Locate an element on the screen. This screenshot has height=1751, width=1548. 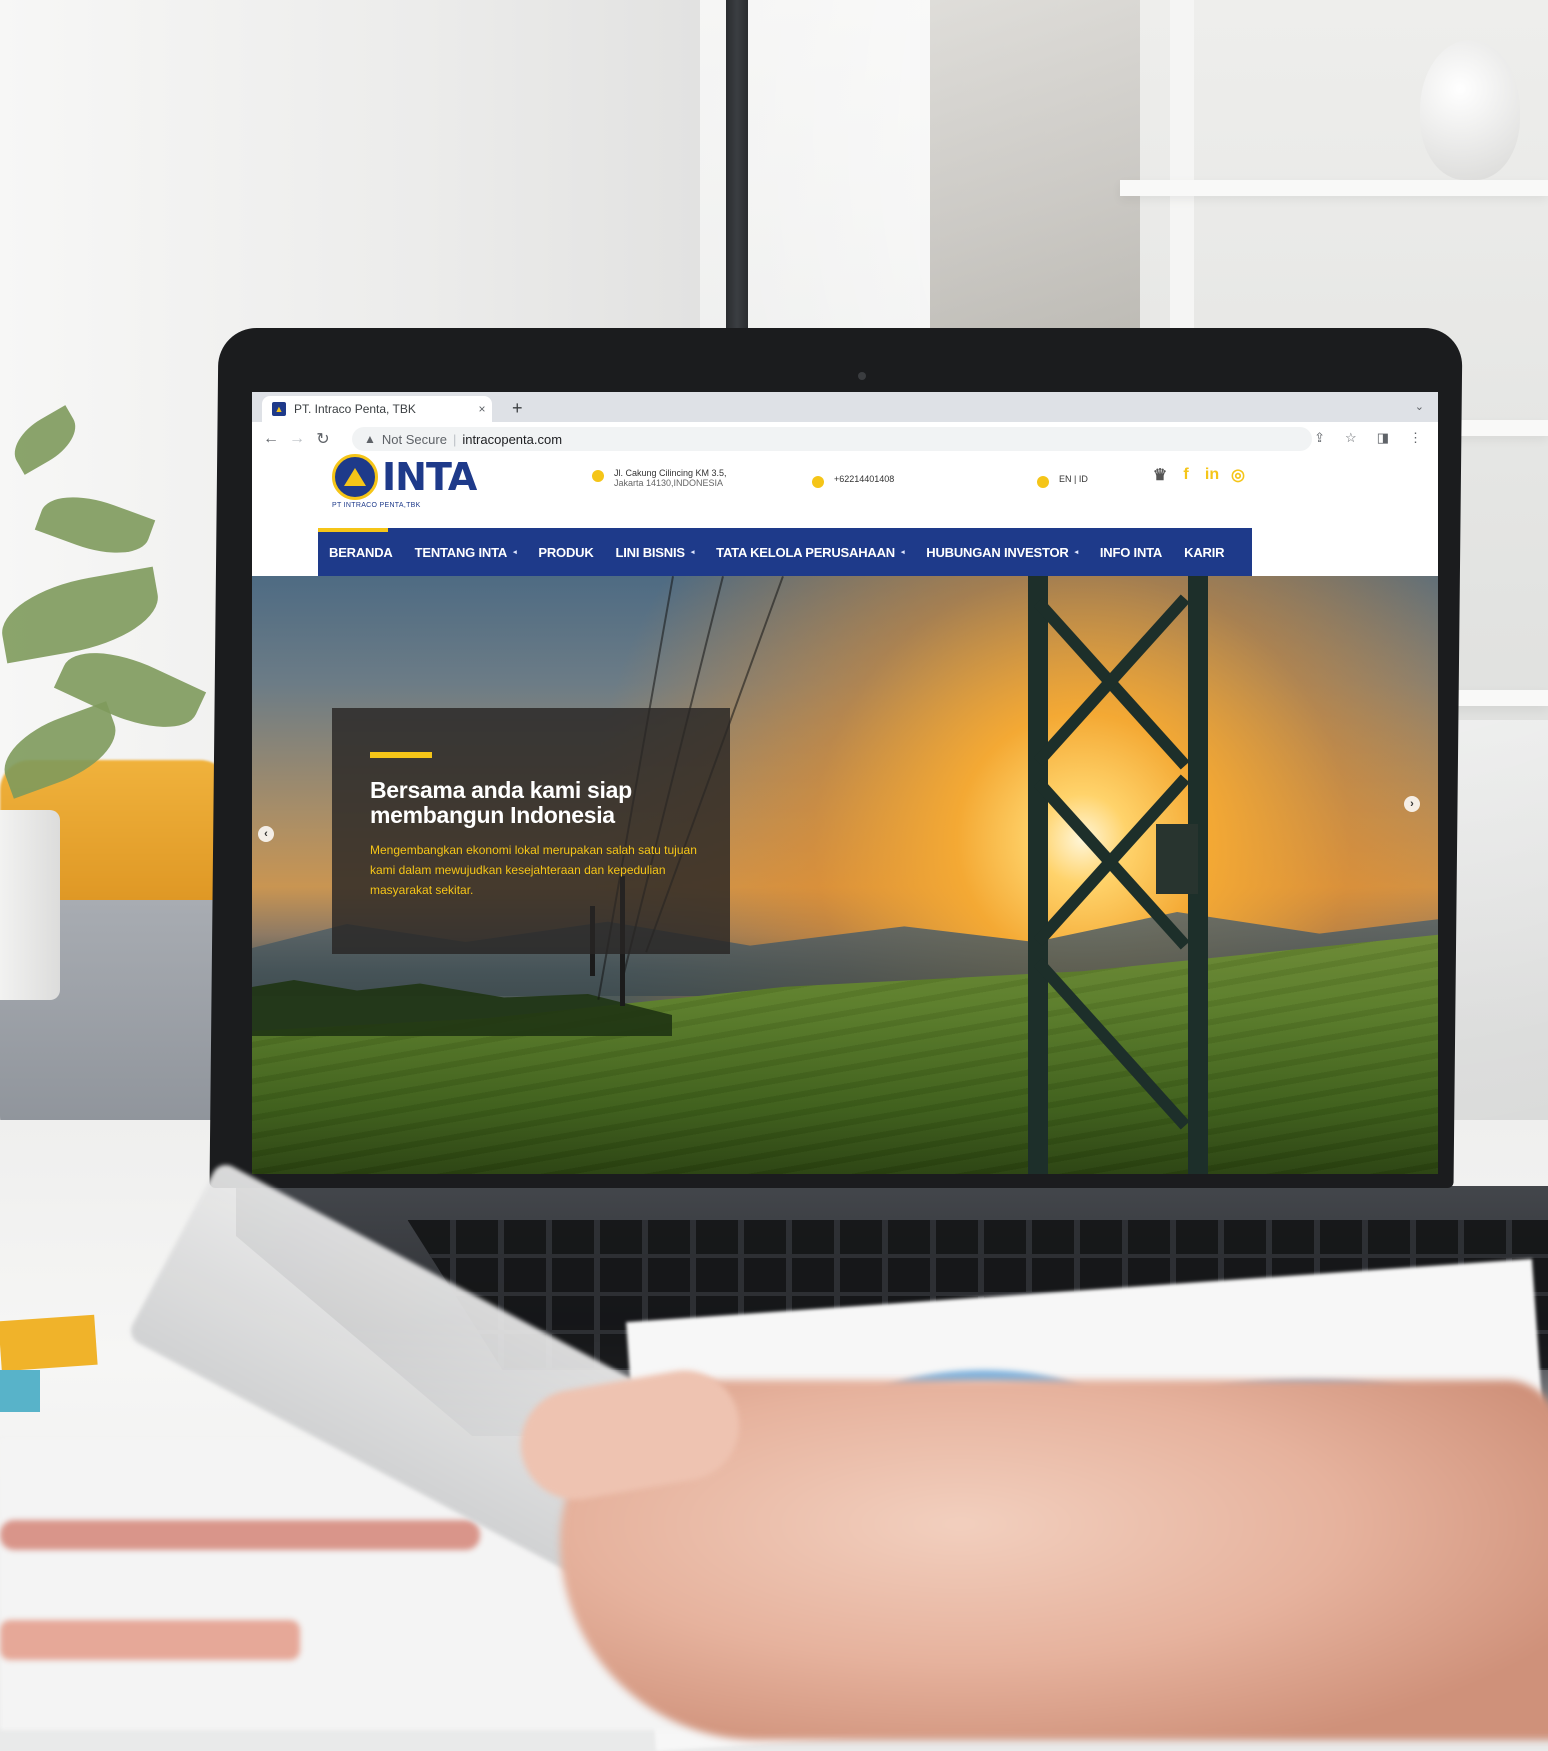
nav-label: PRODUK is located at coordinates (566, 552).